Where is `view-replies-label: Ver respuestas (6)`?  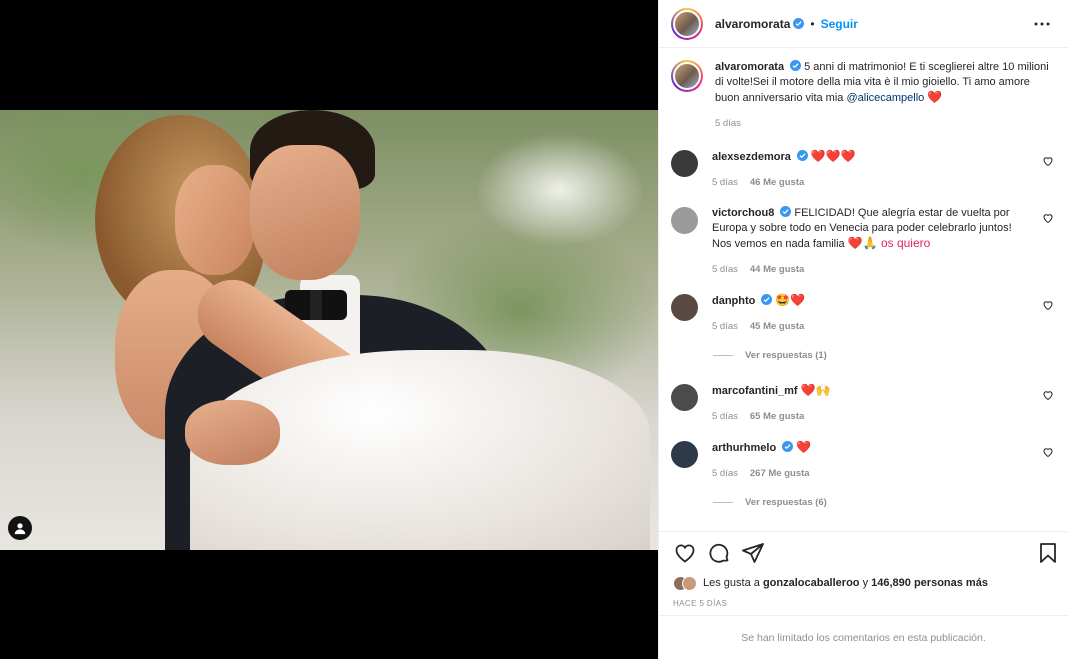
view-replies-label: Ver respuestas (6) is located at coordinates (786, 502).